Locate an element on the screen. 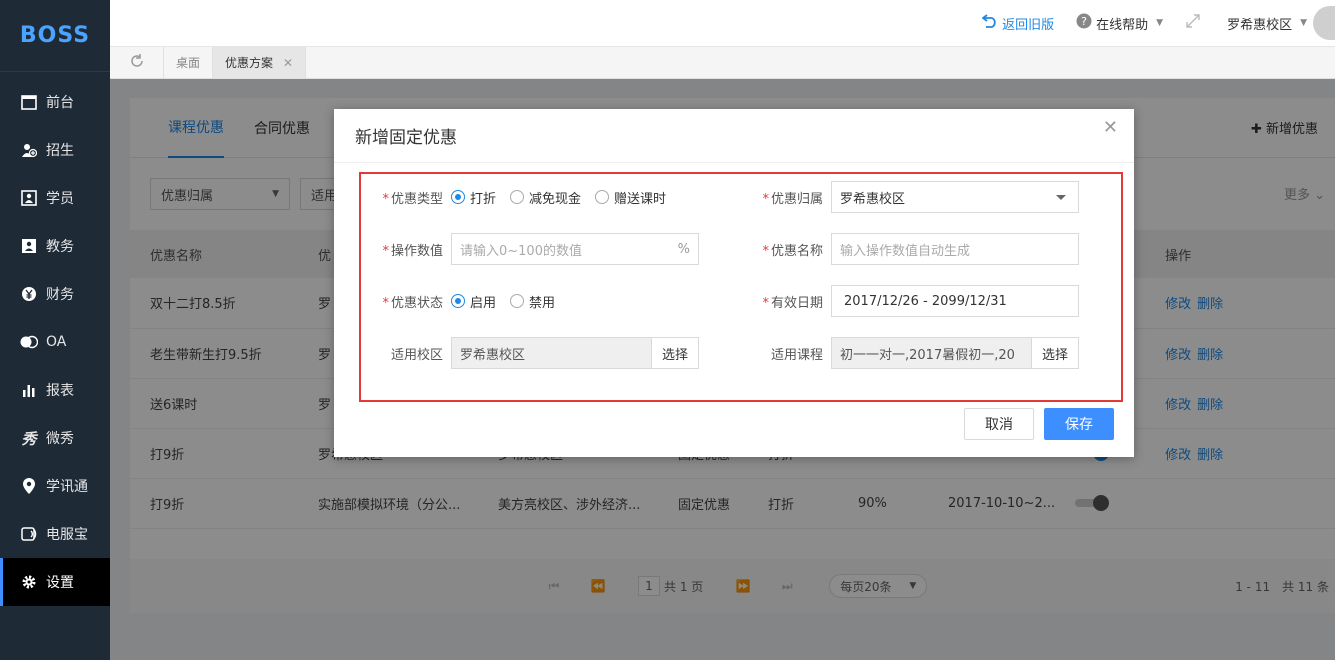 This screenshot has height=660, width=1335. date-range-input: 2017/12/26 - 2099/12/31 is located at coordinates (955, 301).